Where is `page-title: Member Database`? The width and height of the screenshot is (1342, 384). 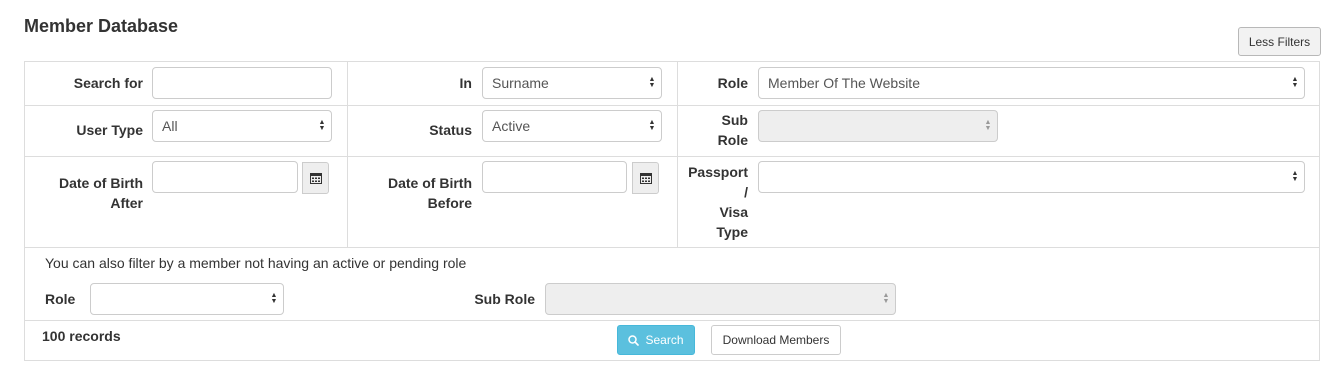 page-title: Member Database is located at coordinates (101, 26).